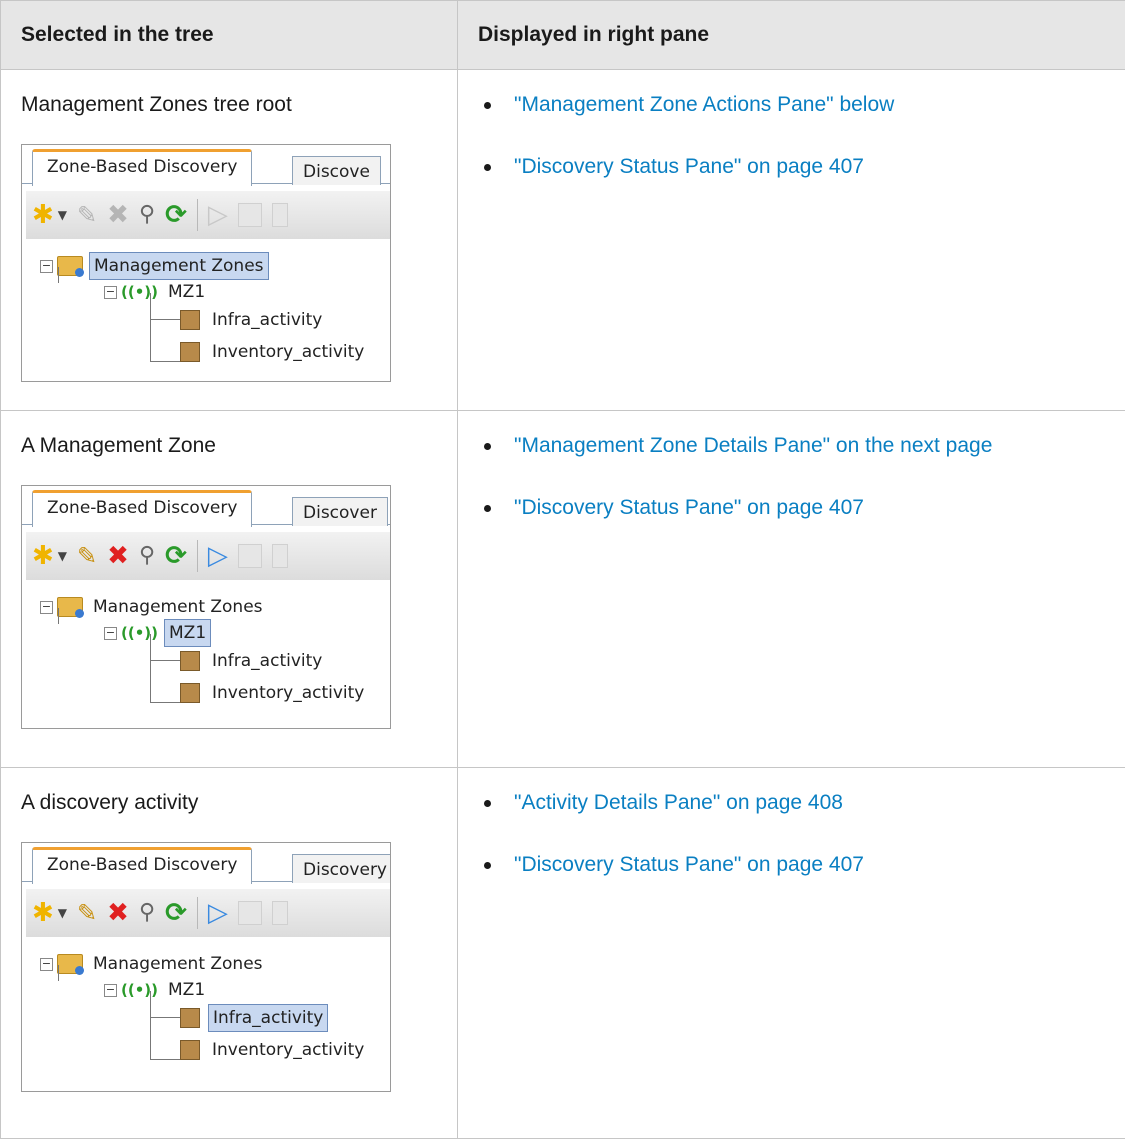 The height and width of the screenshot is (1139, 1125). I want to click on list-item: "Discovery Status Pane" on page 407, so click(804, 508).